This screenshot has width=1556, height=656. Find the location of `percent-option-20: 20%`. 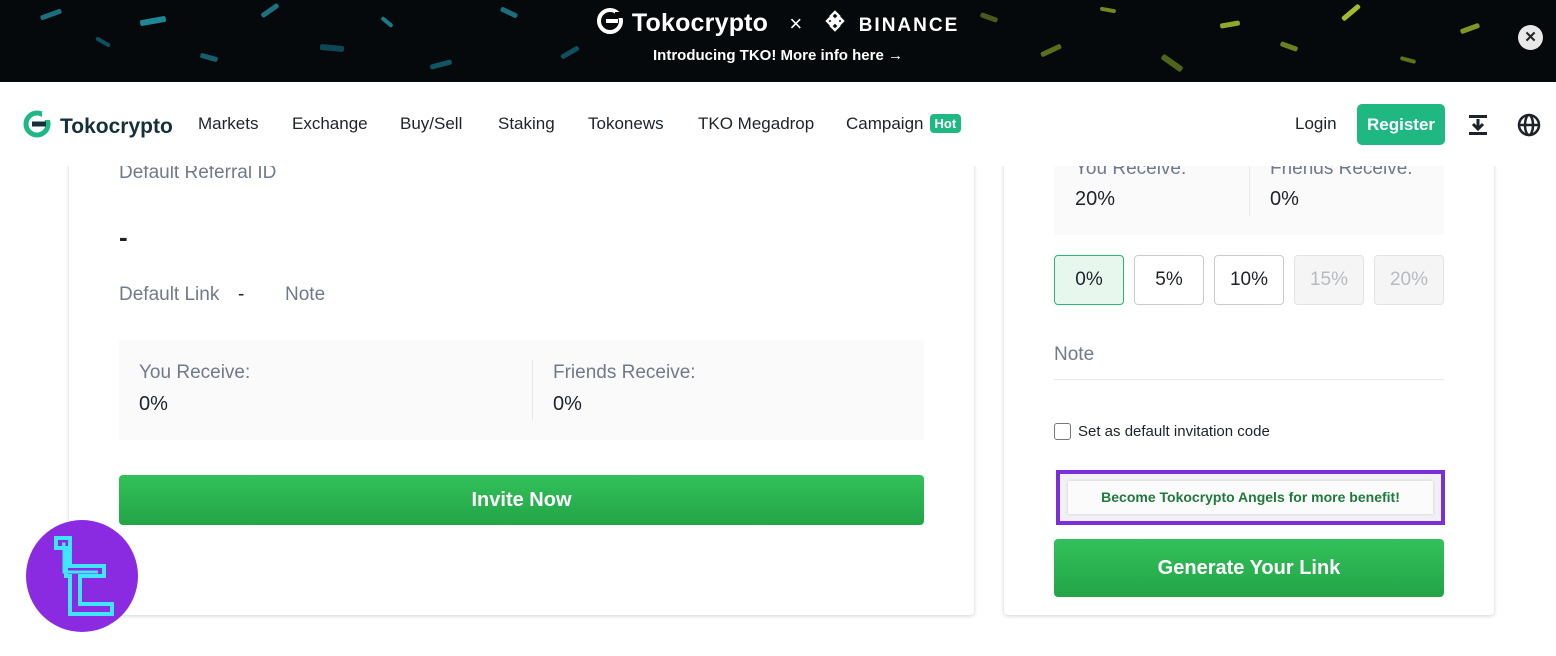

percent-option-20: 20% is located at coordinates (1409, 280).